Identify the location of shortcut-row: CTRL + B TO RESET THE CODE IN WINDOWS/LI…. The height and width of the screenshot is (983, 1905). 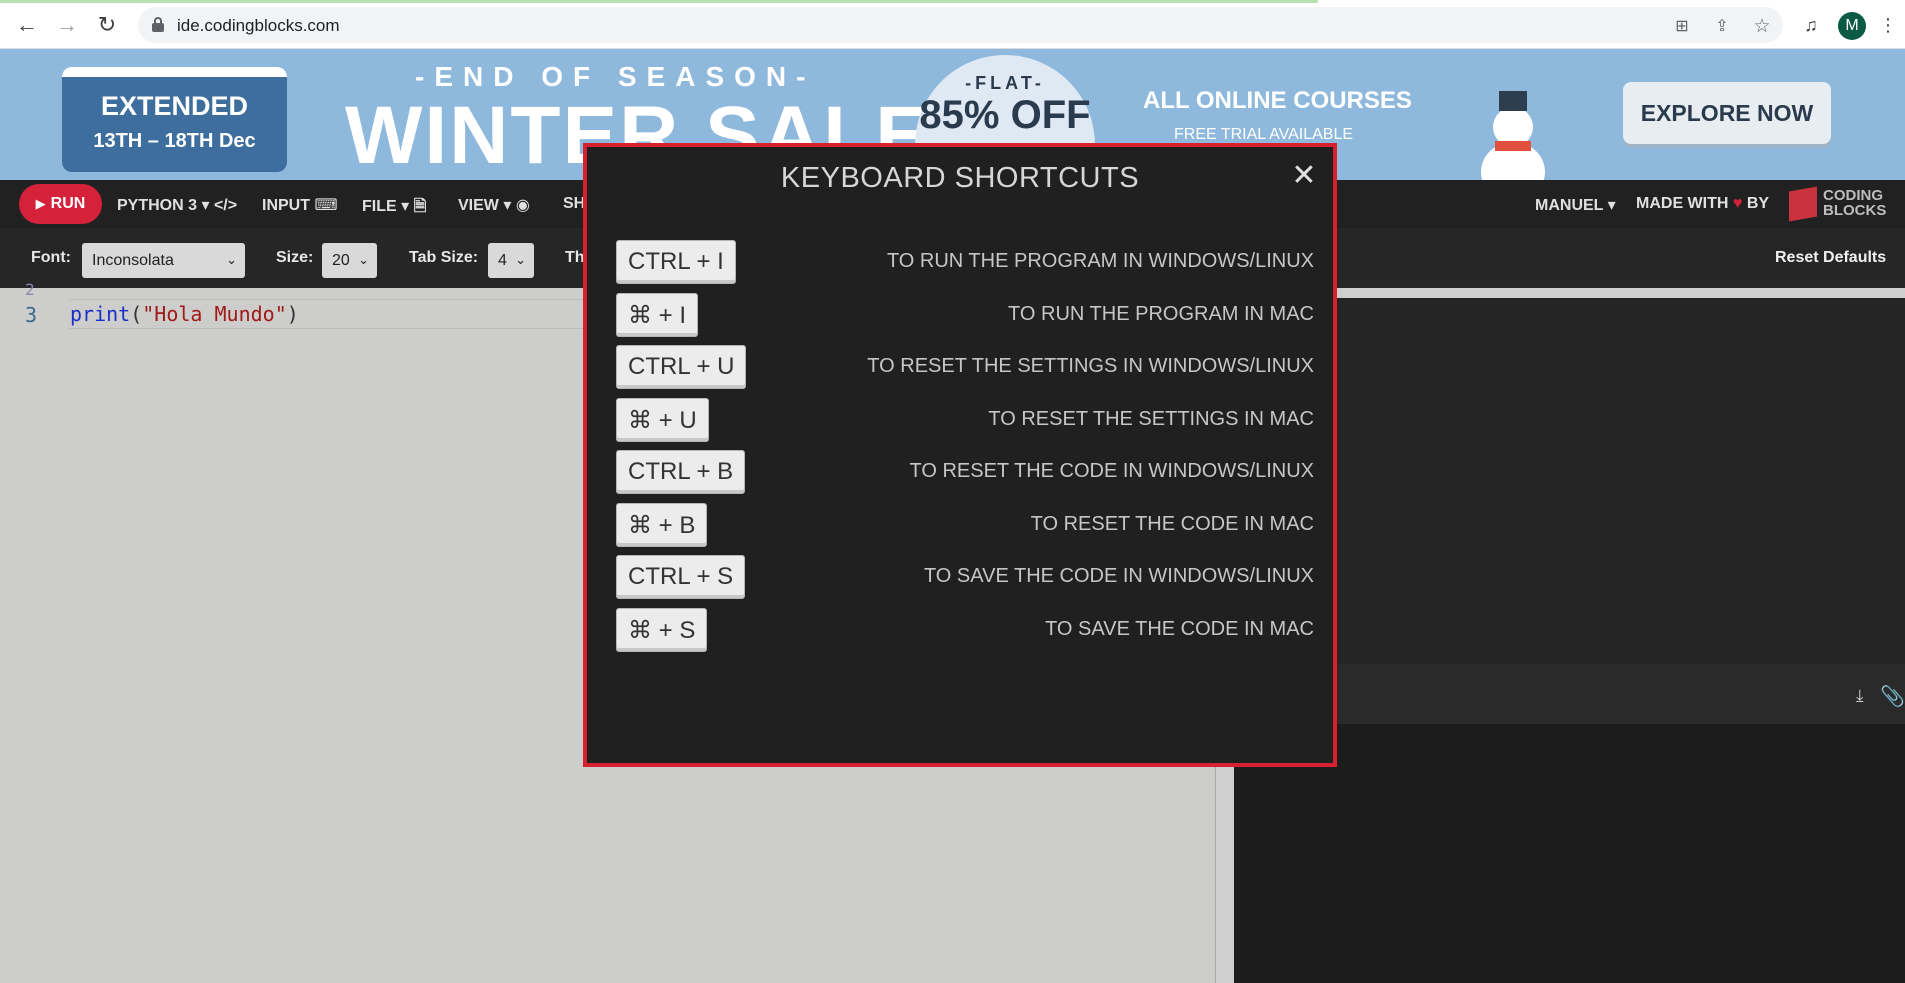
(960, 472).